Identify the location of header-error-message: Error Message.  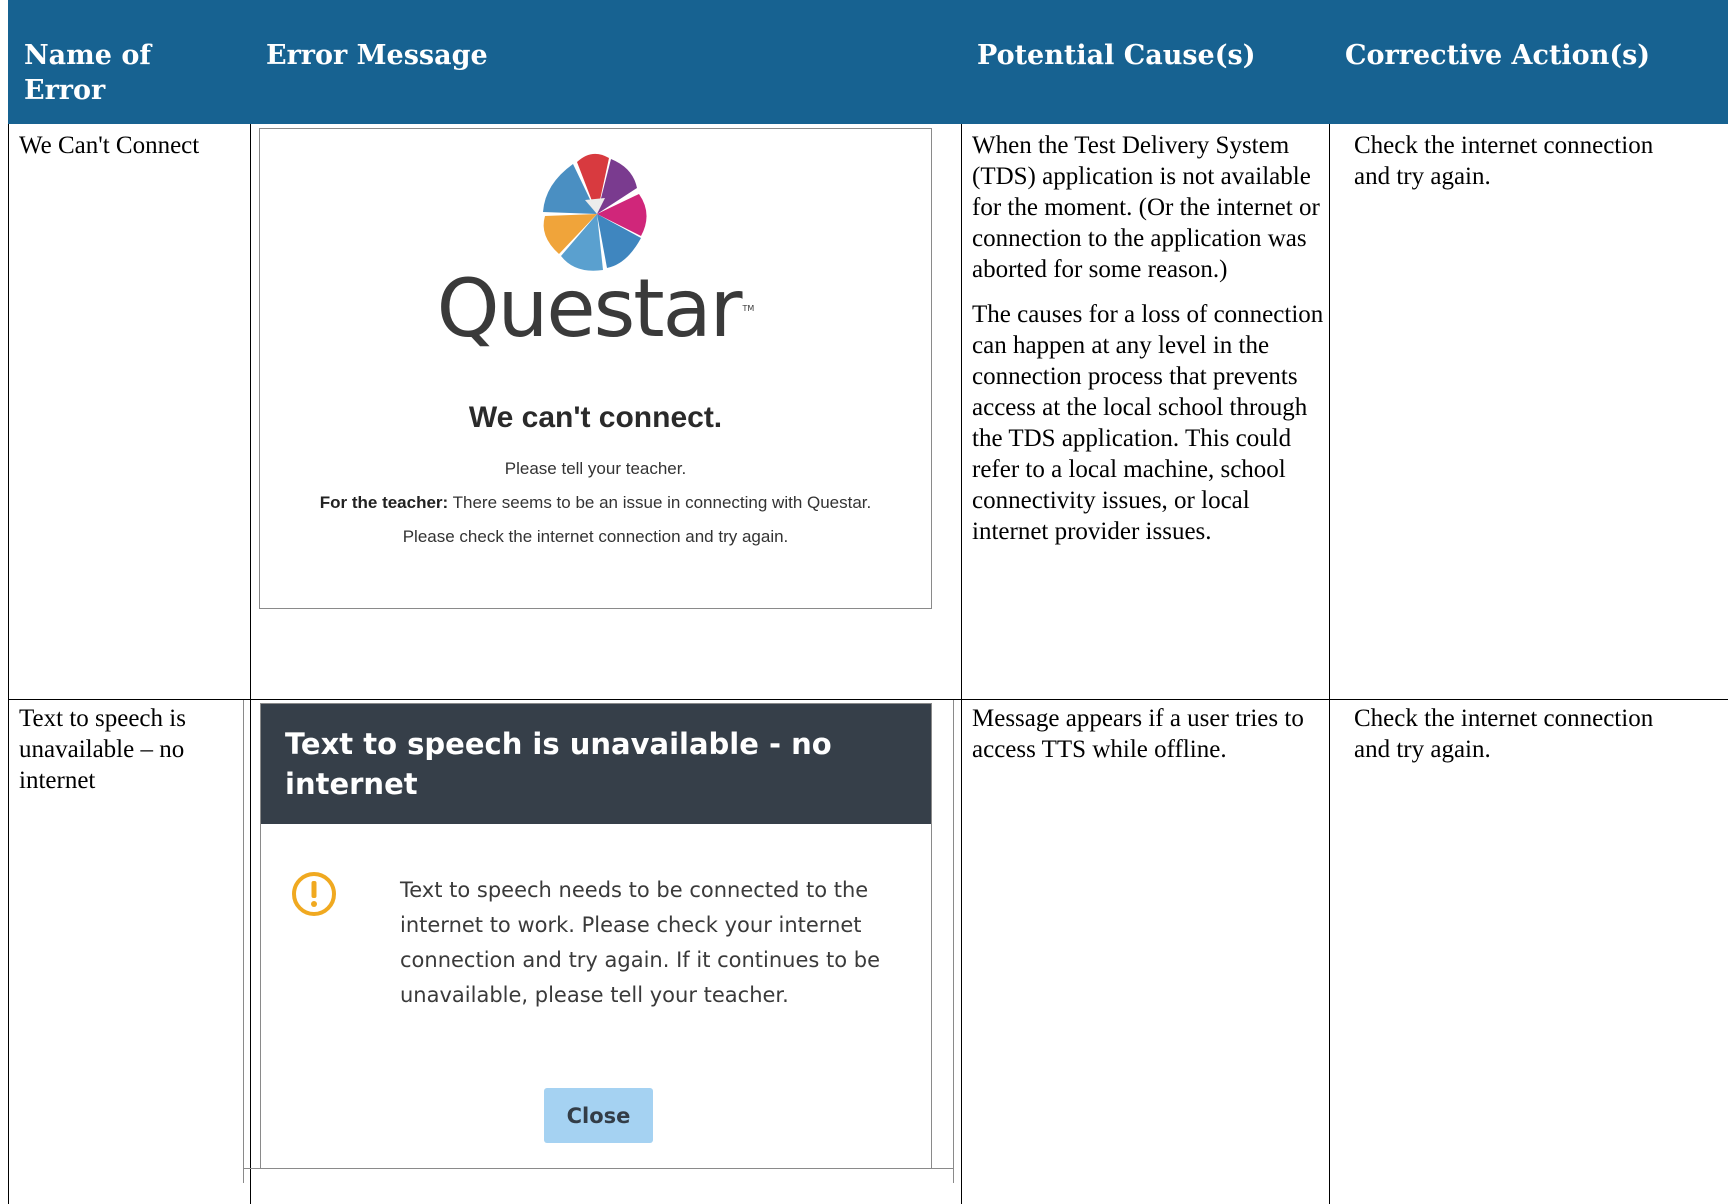
(377, 55).